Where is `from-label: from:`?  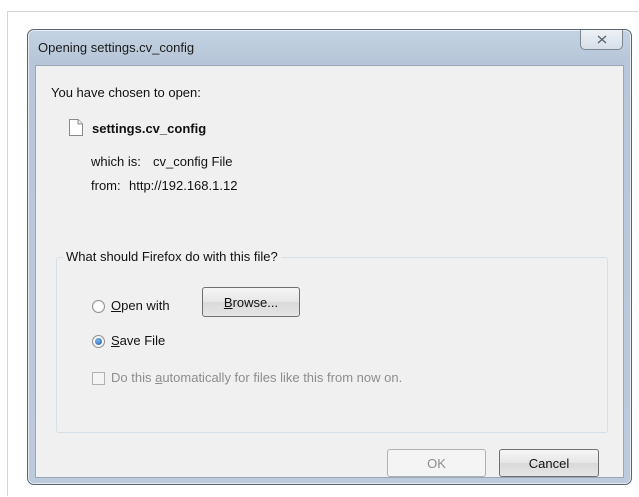
from-label: from: is located at coordinates (106, 185).